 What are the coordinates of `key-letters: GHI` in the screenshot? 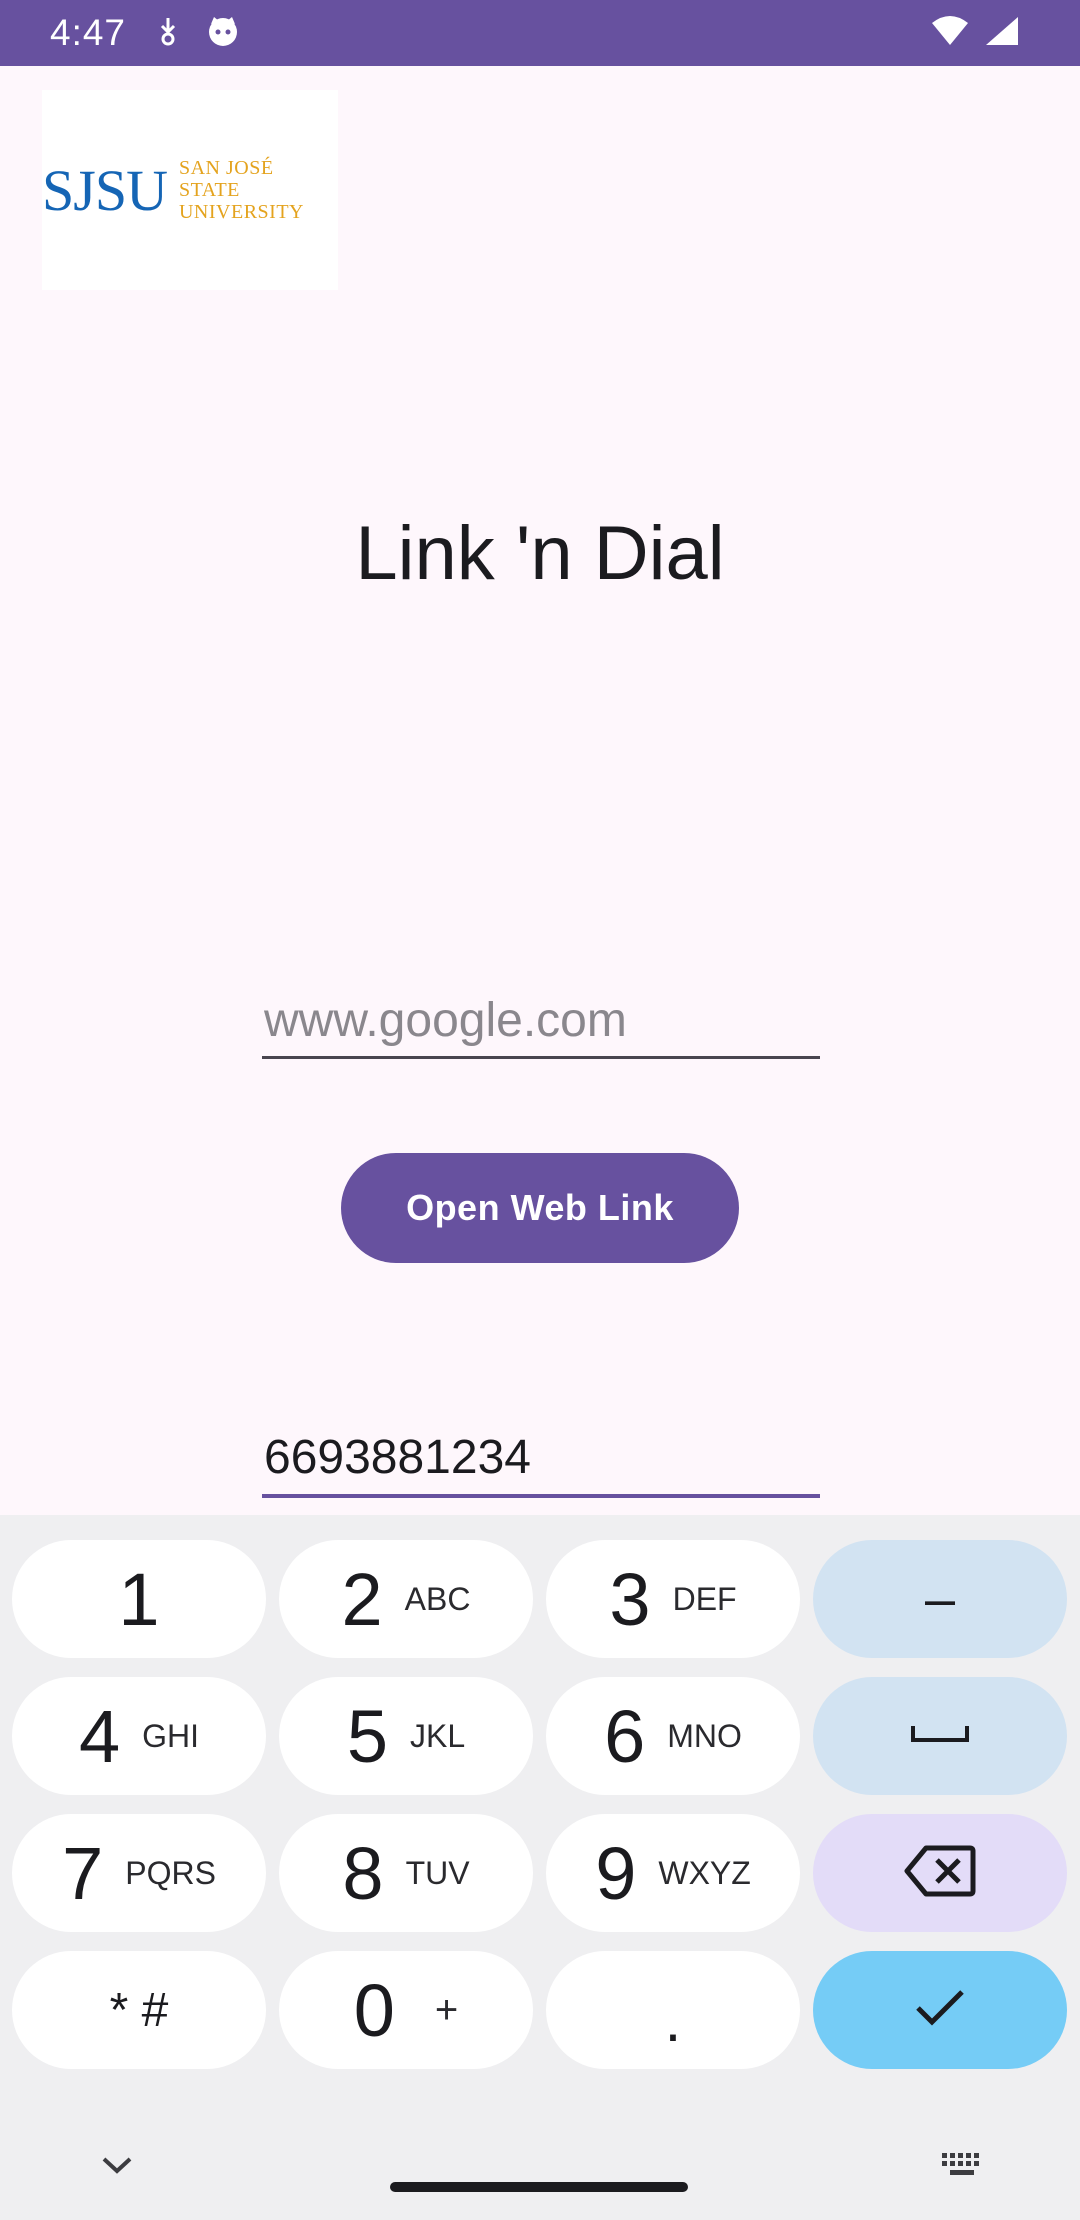 It's located at (171, 1735).